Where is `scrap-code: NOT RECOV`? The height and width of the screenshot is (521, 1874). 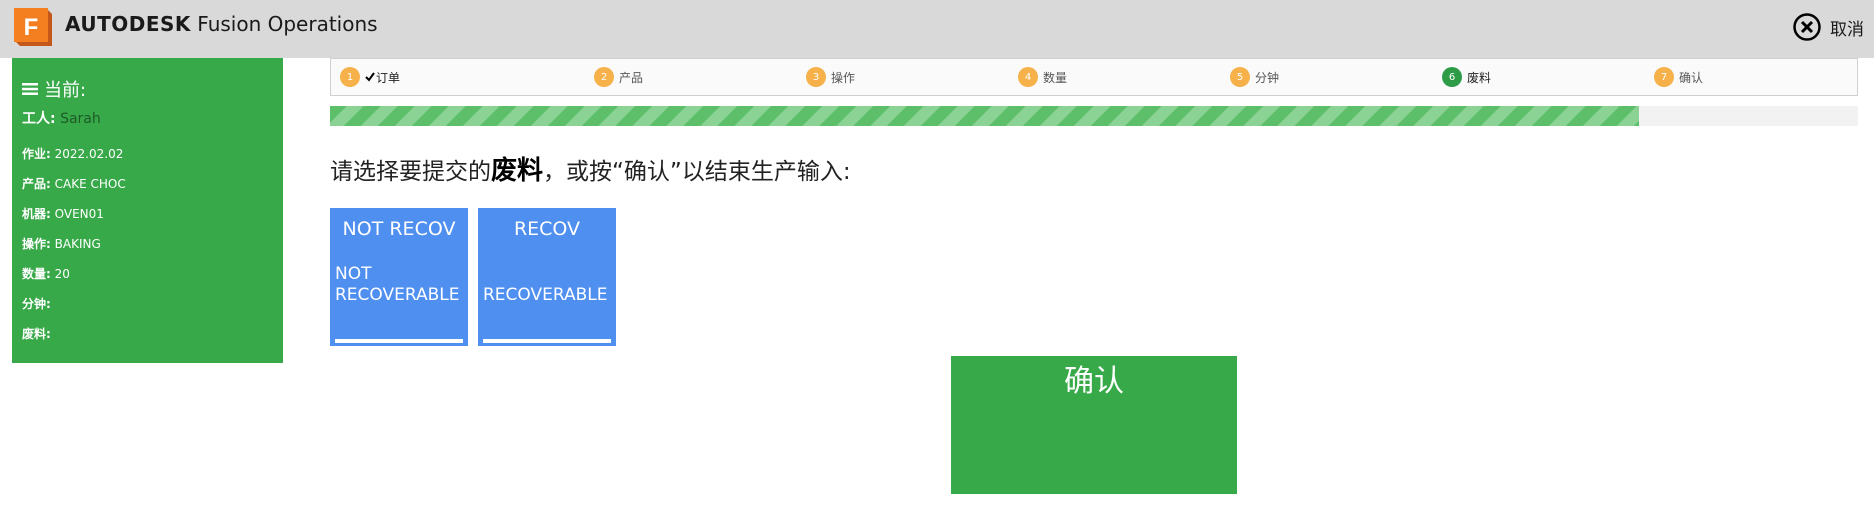
scrap-code: NOT RECOV is located at coordinates (399, 229).